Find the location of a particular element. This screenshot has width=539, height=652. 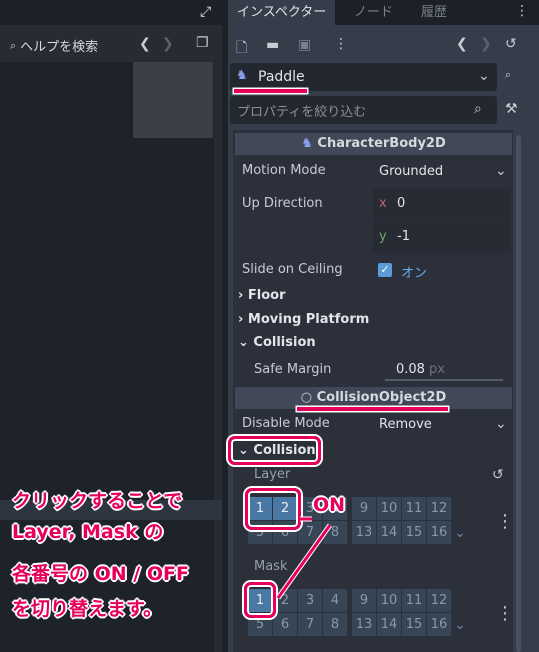

annotation-text: を切り替えます。 is located at coordinates (87, 609).